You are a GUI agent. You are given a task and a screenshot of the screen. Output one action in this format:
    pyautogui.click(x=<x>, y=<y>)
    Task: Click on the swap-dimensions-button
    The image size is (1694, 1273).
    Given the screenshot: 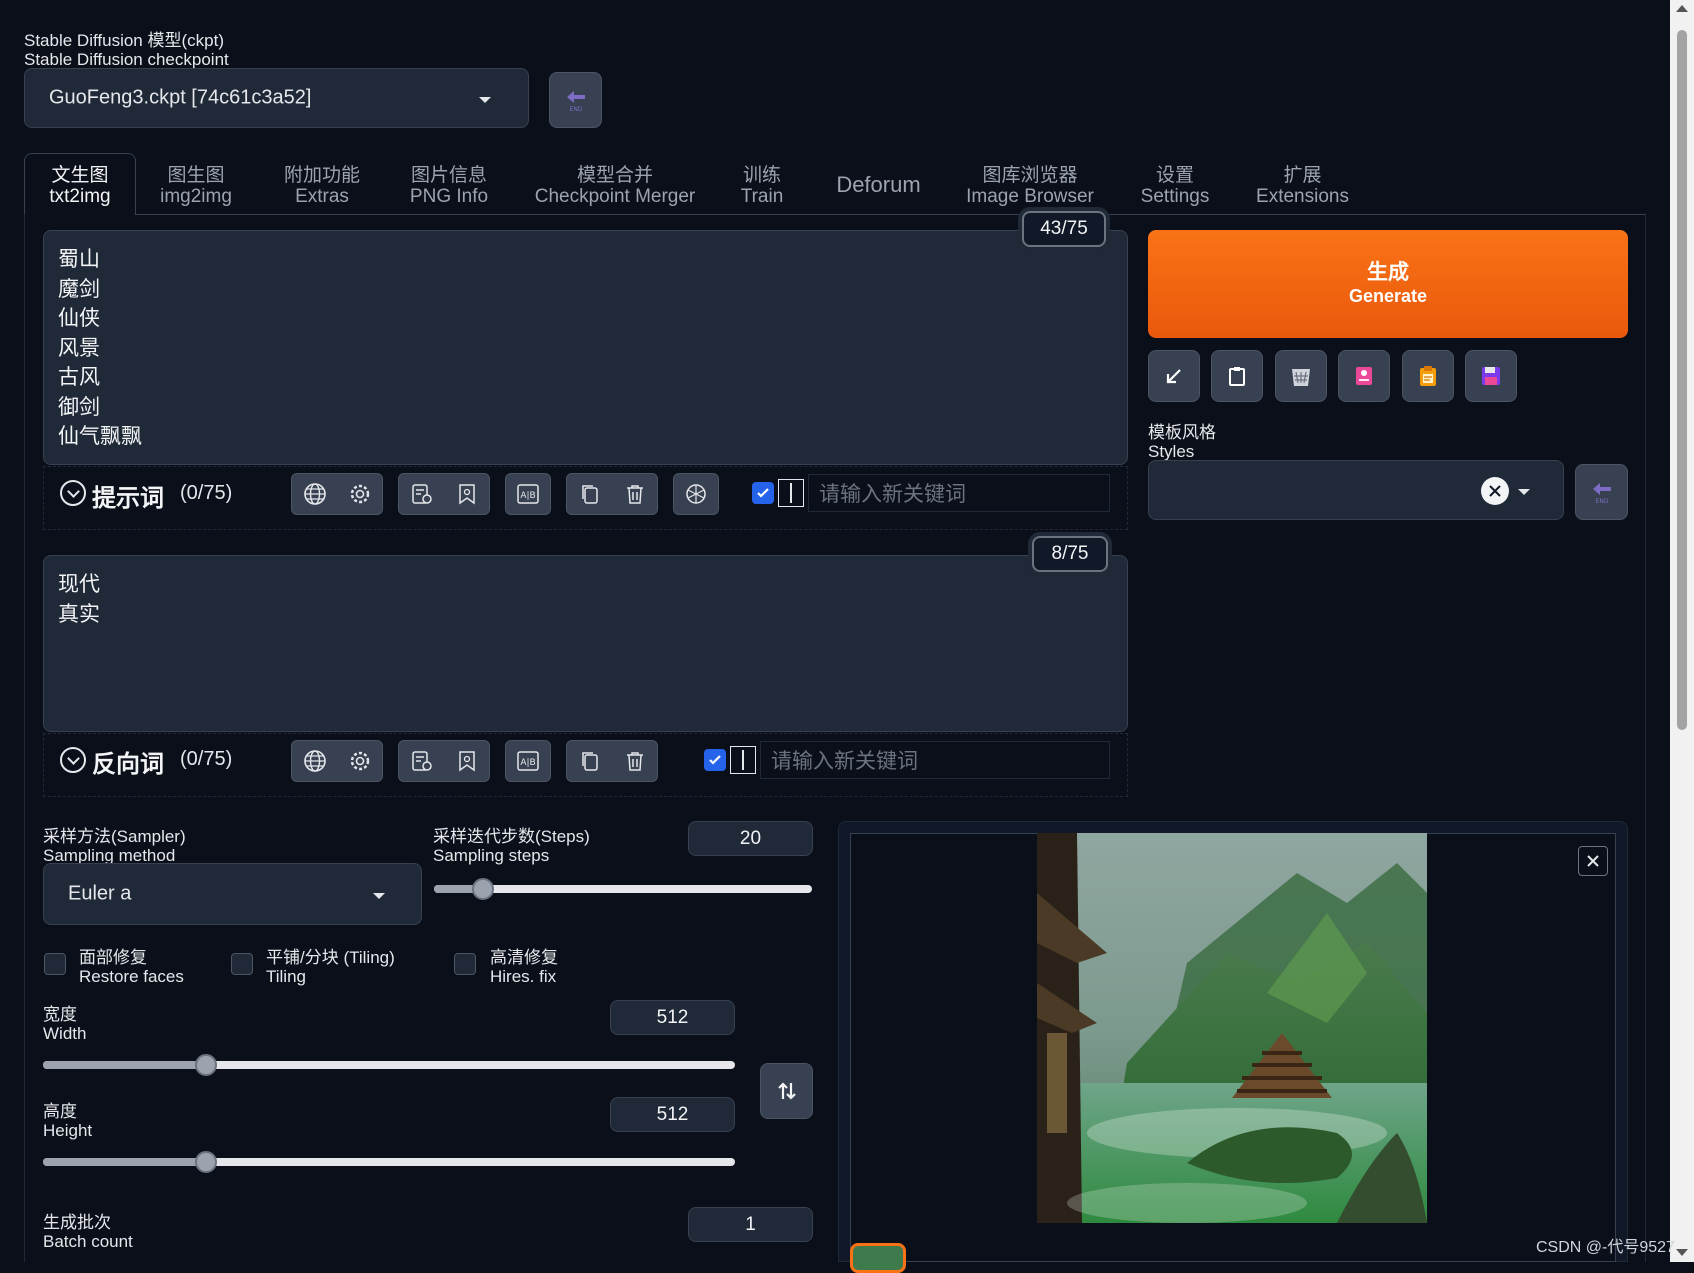 What is the action you would take?
    pyautogui.click(x=786, y=1091)
    